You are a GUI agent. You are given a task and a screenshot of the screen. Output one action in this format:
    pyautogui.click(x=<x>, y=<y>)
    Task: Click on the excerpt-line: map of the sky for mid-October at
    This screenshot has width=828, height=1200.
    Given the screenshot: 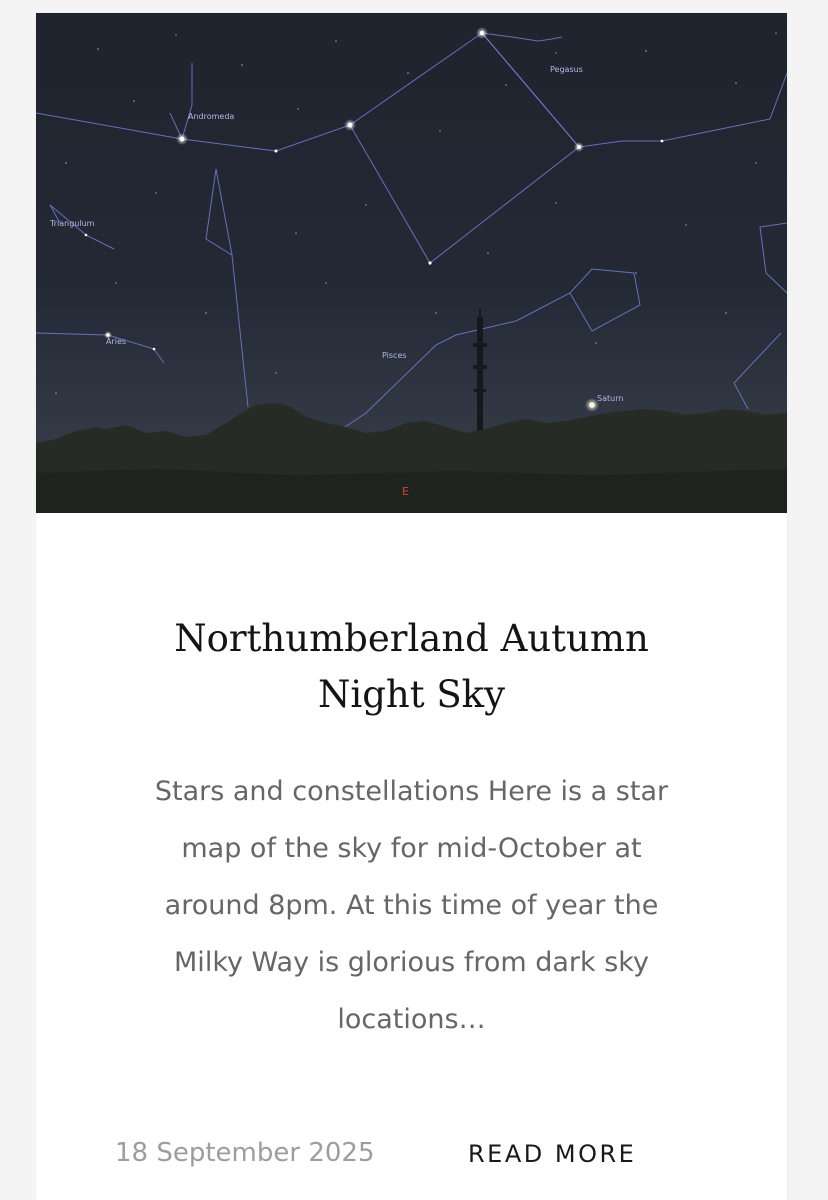 What is the action you would take?
    pyautogui.click(x=411, y=848)
    